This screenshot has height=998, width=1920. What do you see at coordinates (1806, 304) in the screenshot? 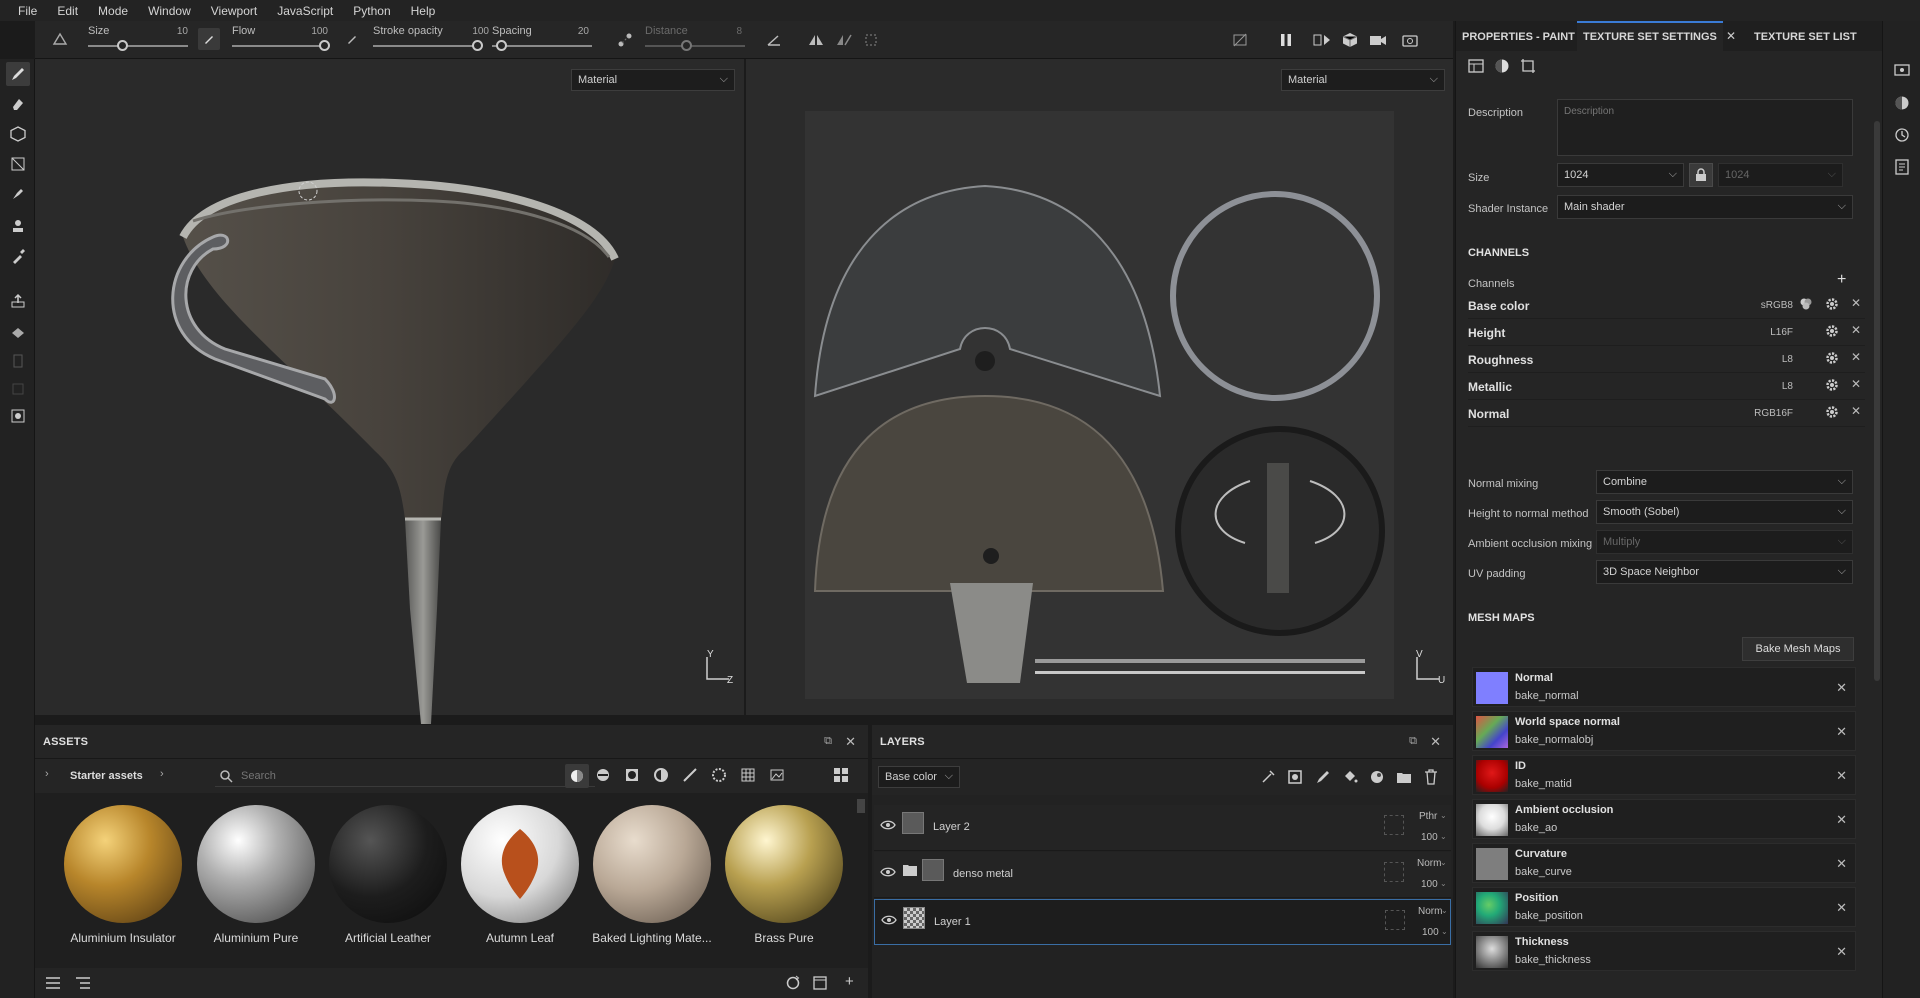
I see `color-profile-icon` at bounding box center [1806, 304].